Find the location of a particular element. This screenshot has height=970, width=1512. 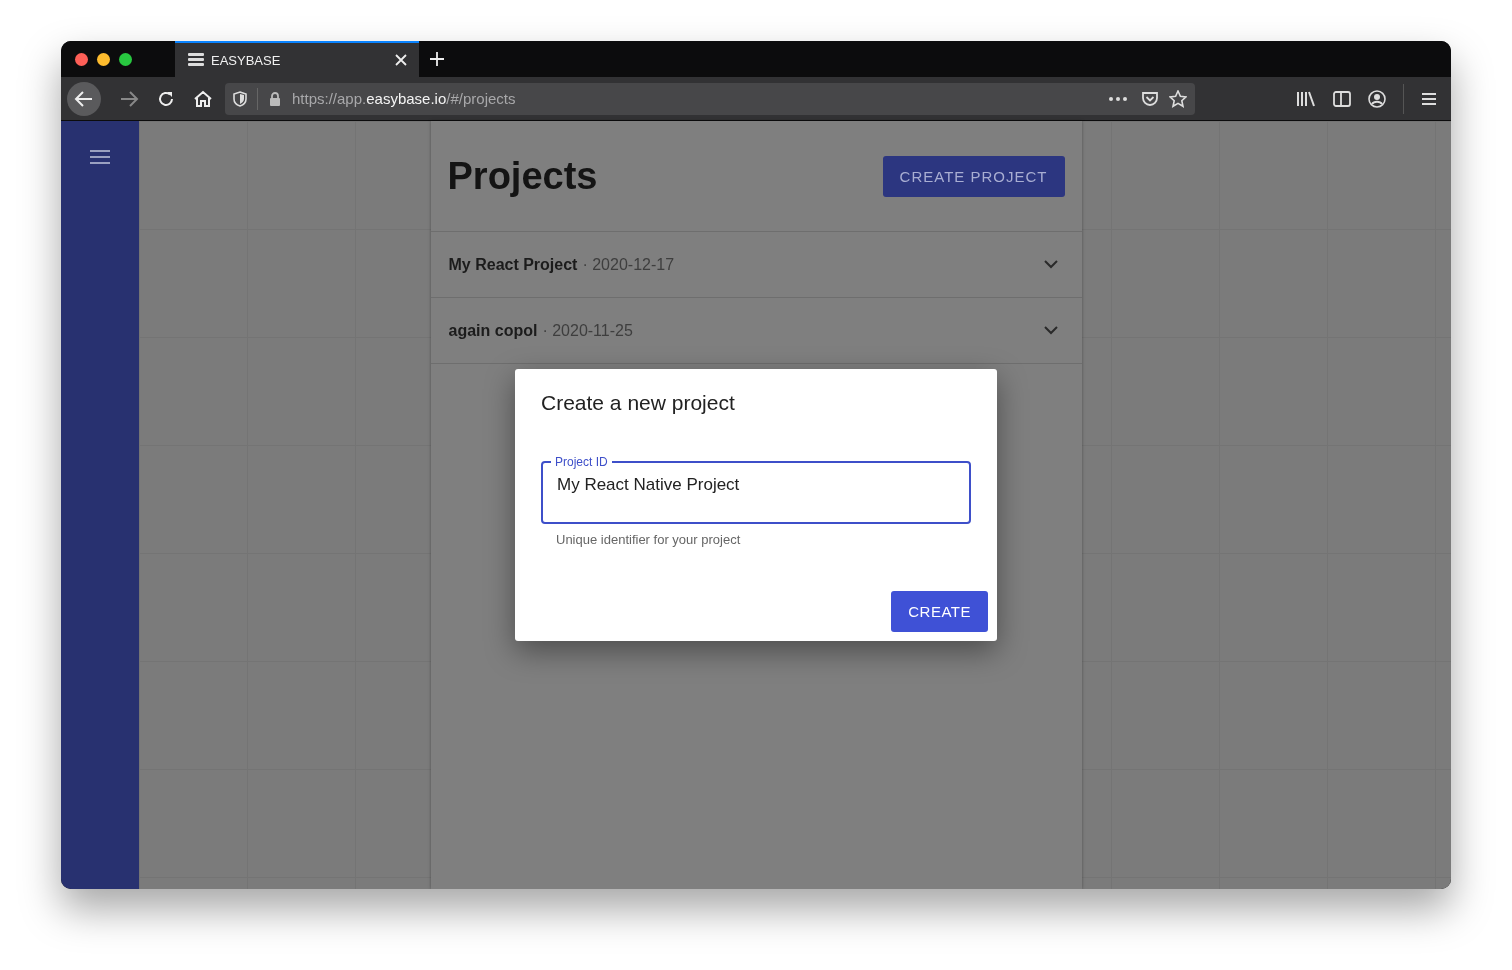

library-icon is located at coordinates (1306, 98).